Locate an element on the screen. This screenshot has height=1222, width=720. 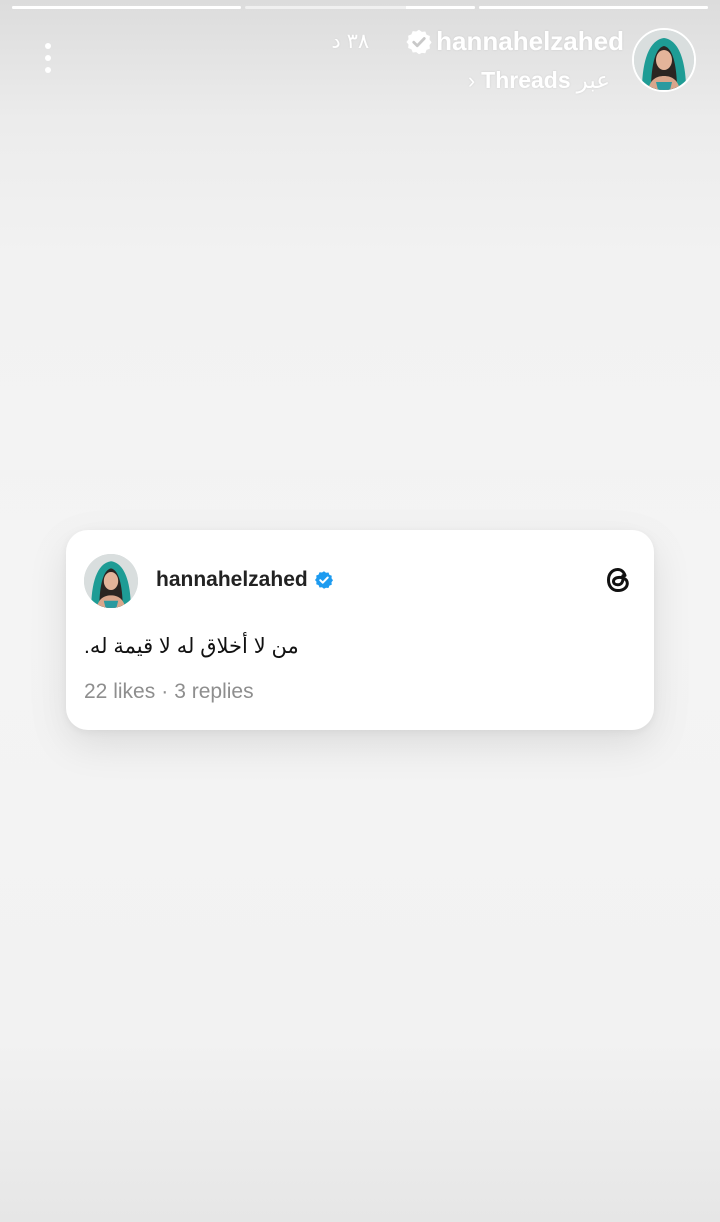
story-avatar is located at coordinates (664, 60).